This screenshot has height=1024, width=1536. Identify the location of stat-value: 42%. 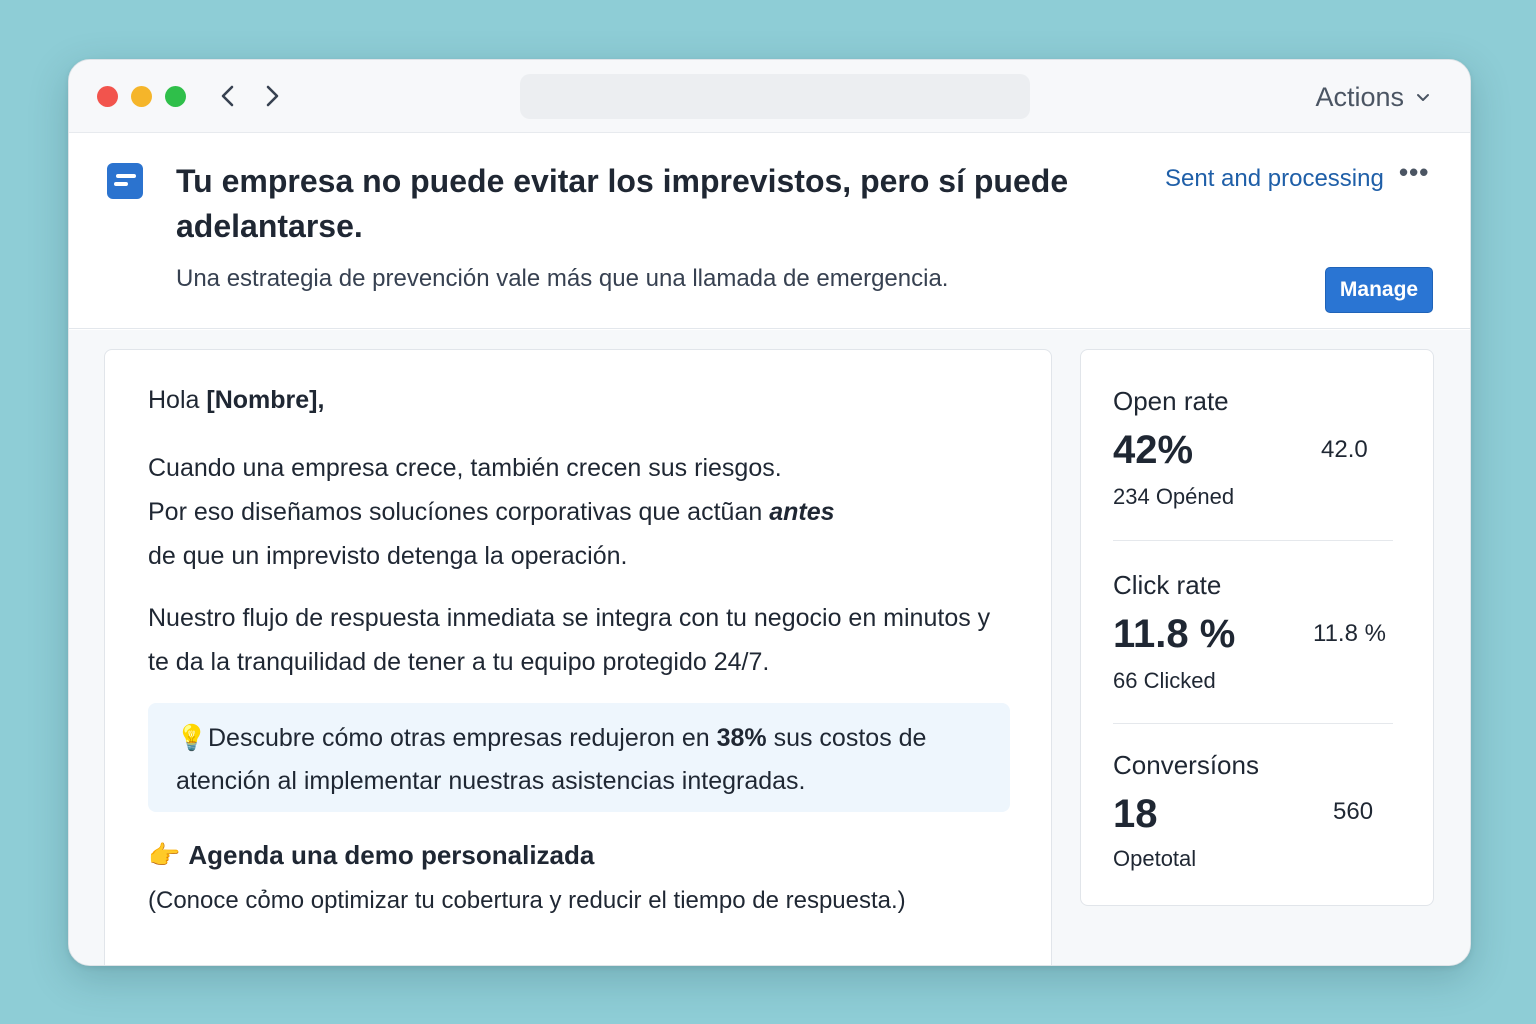
(1153, 450).